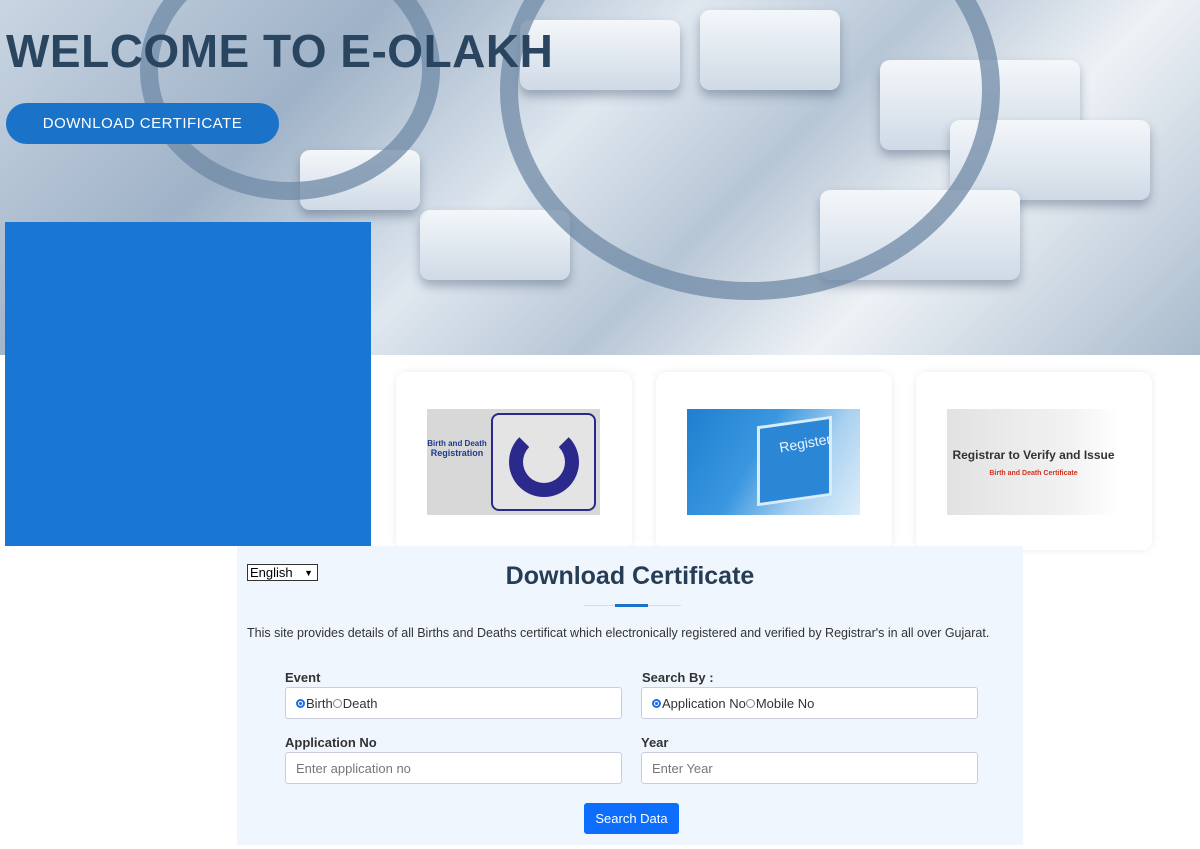  I want to click on card-birth-death-registration: Birth and Death Registration, so click(514, 461).